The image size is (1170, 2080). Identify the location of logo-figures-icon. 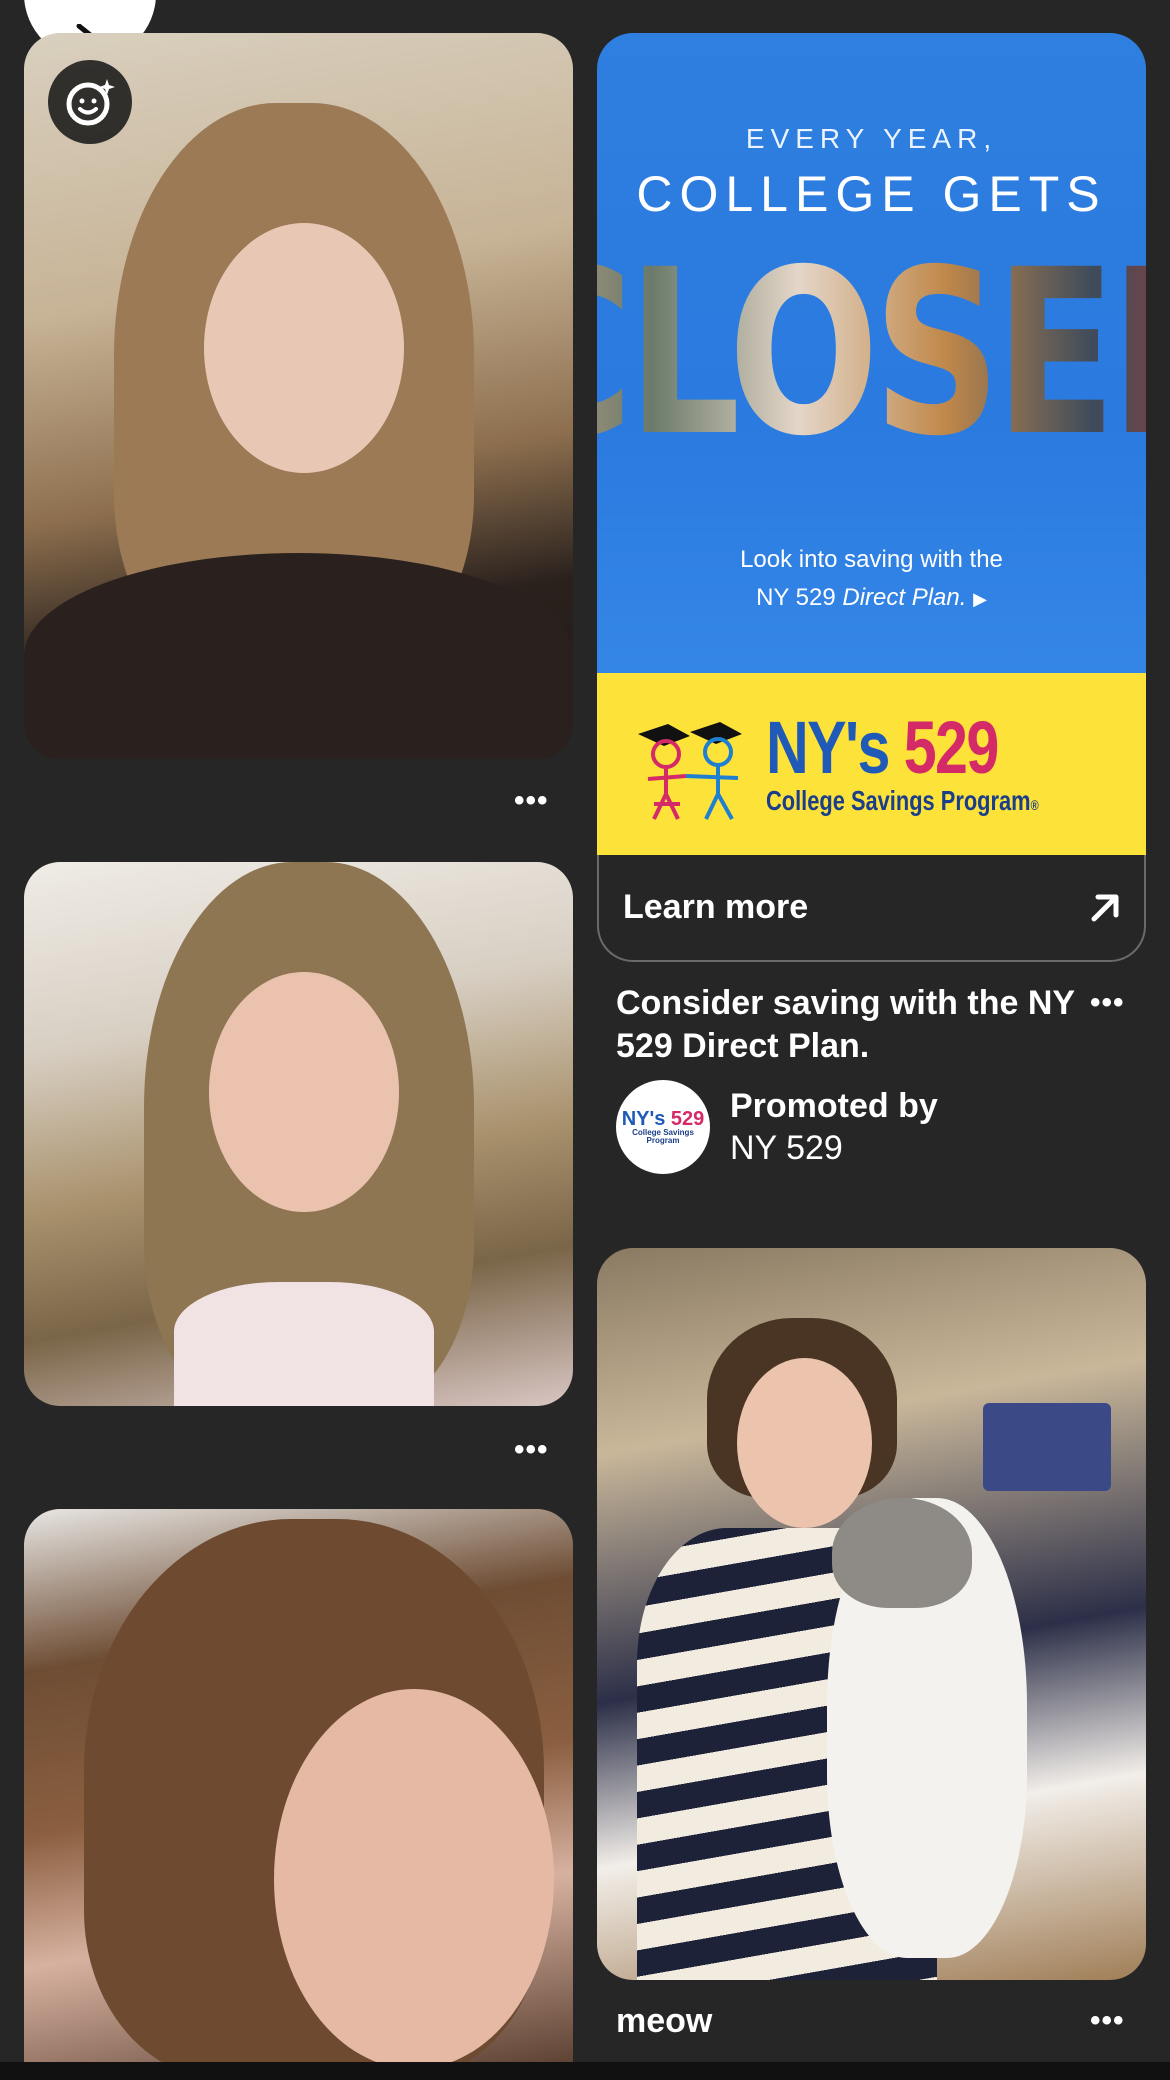
(689, 771).